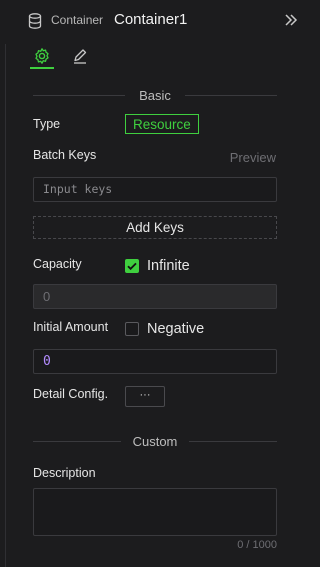 The height and width of the screenshot is (567, 320). Describe the element at coordinates (155, 441) in the screenshot. I see `section-custom: Custom` at that location.